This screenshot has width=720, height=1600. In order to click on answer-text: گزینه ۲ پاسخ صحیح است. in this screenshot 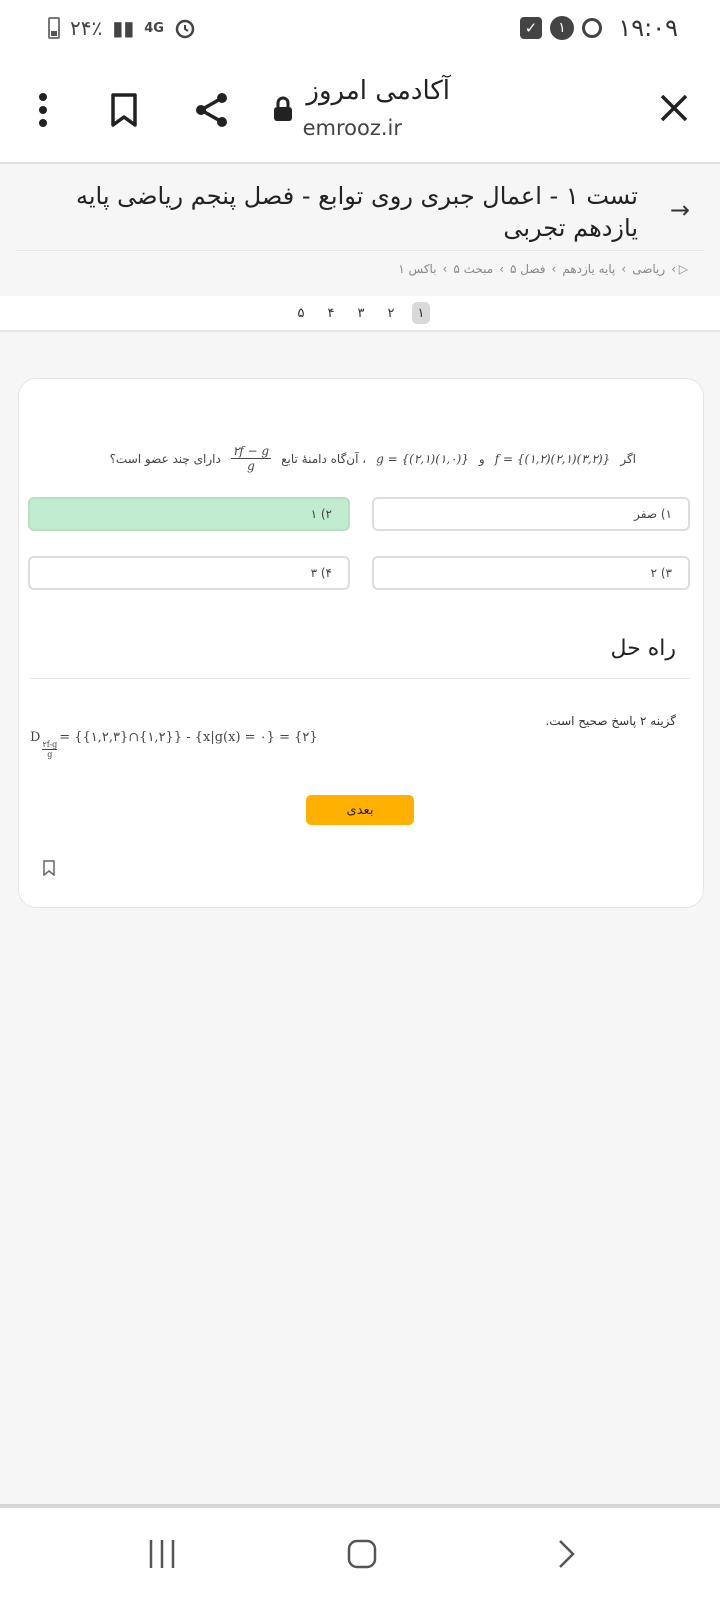, I will do `click(610, 721)`.